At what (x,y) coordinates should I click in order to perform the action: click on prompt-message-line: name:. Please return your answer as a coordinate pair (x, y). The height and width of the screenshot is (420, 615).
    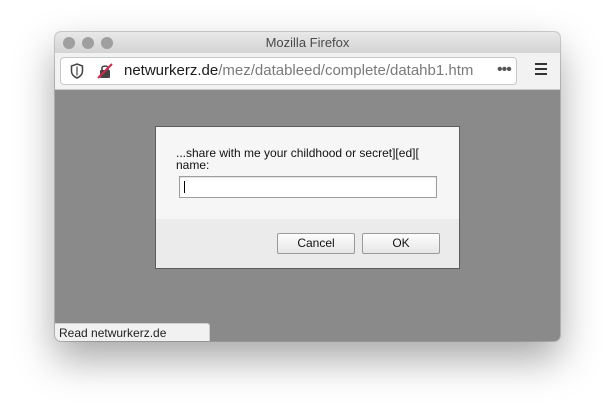
    Looking at the image, I should click on (193, 165).